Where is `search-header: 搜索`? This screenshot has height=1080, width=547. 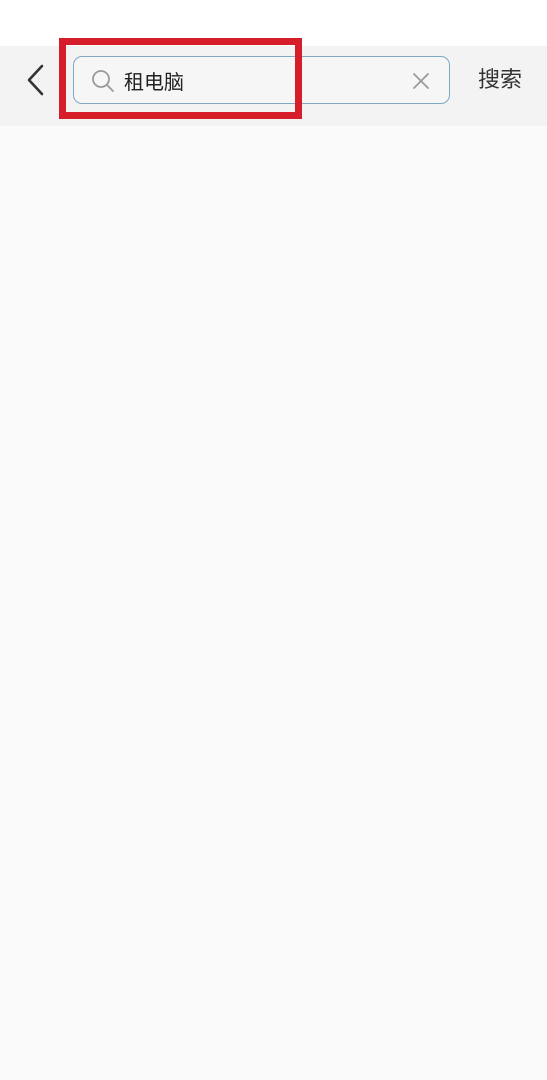
search-header: 搜索 is located at coordinates (273, 86).